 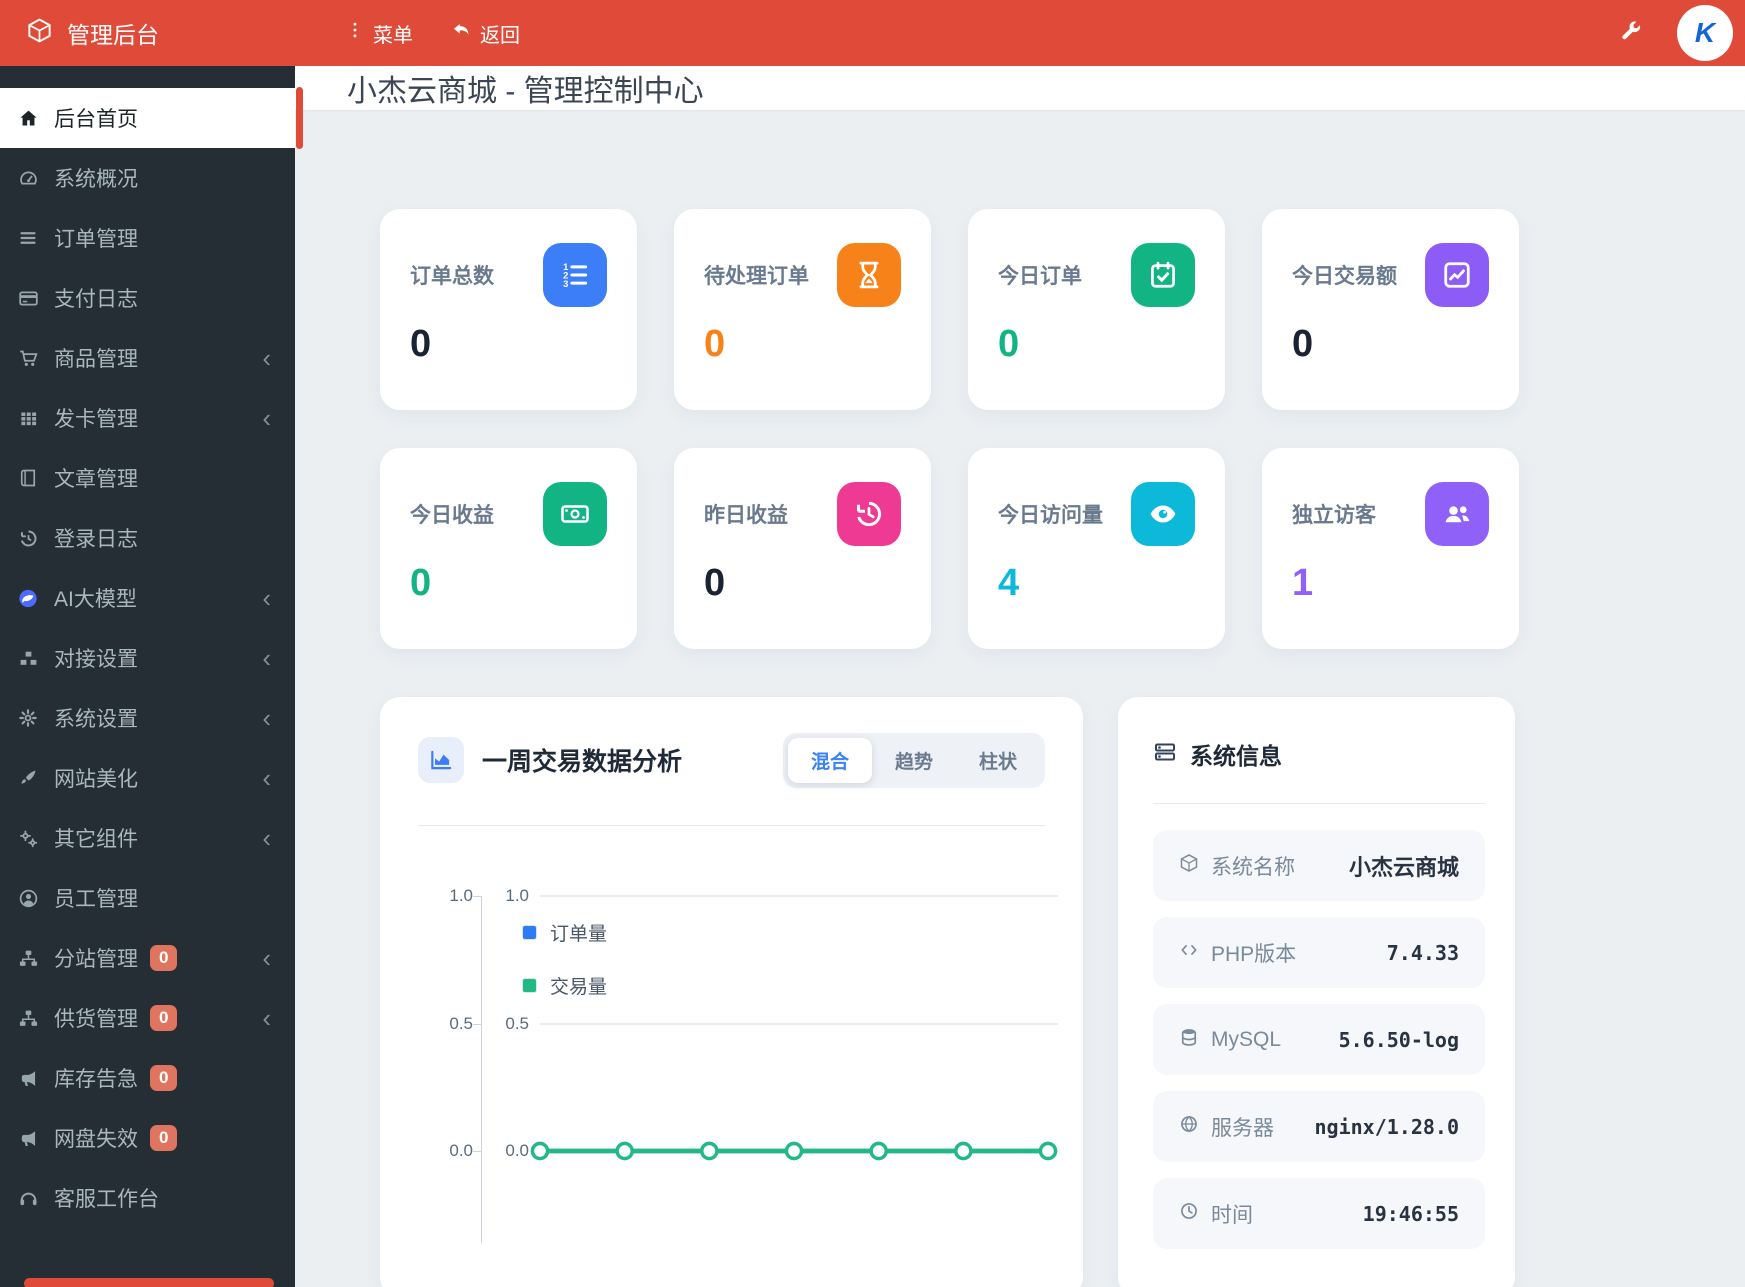 I want to click on cart-icon, so click(x=28, y=358).